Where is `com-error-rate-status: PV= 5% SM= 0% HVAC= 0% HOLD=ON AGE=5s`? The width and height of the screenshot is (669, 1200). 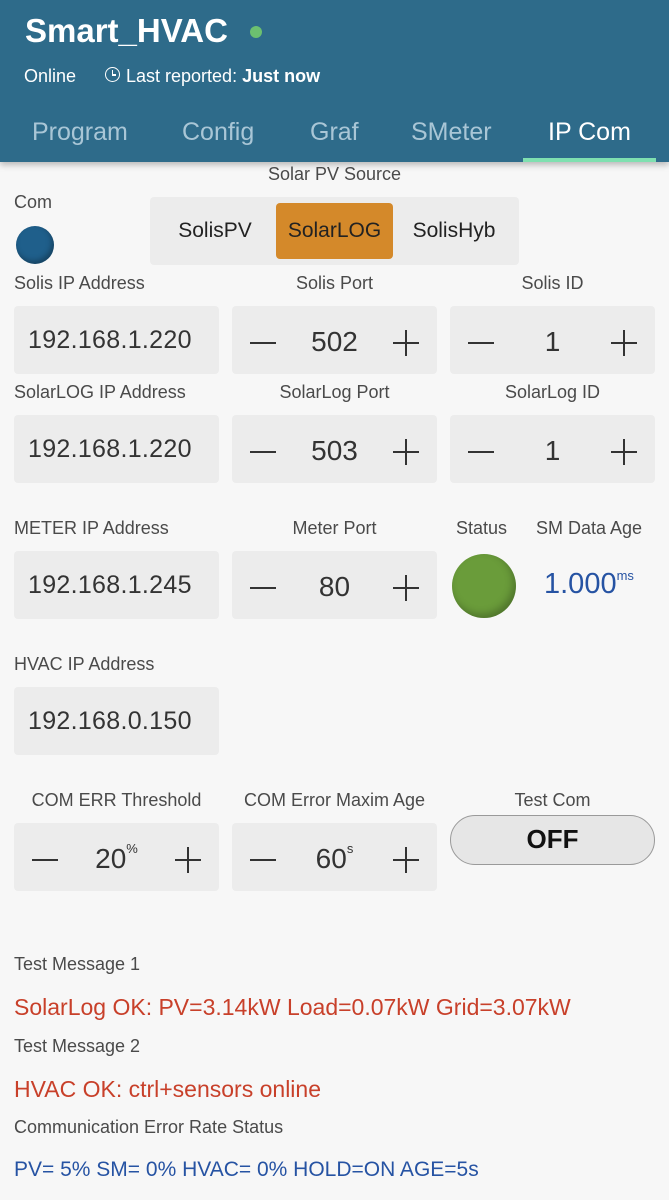
com-error-rate-status: PV= 5% SM= 0% HVAC= 0% HOLD=ON AGE=5s is located at coordinates (246, 1169).